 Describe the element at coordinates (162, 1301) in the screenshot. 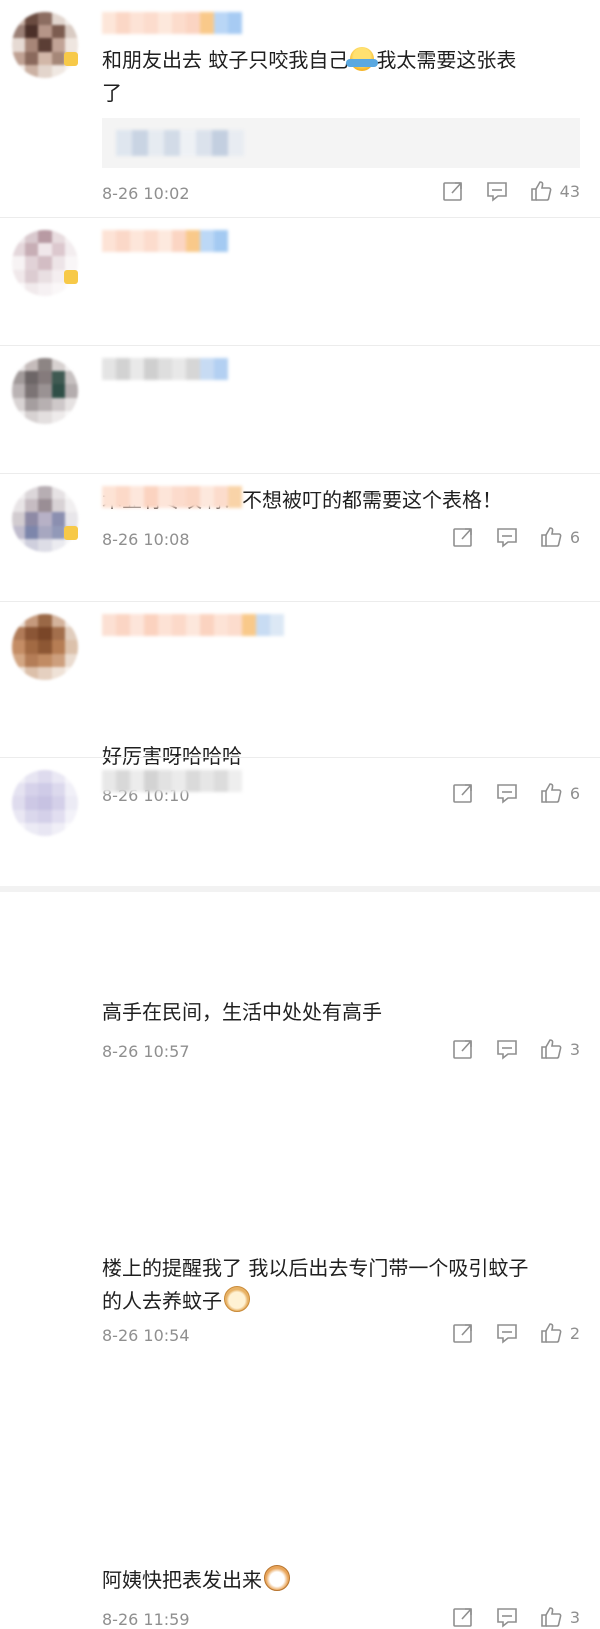

I see `comment-text-part: 的人去养蚊子` at that location.